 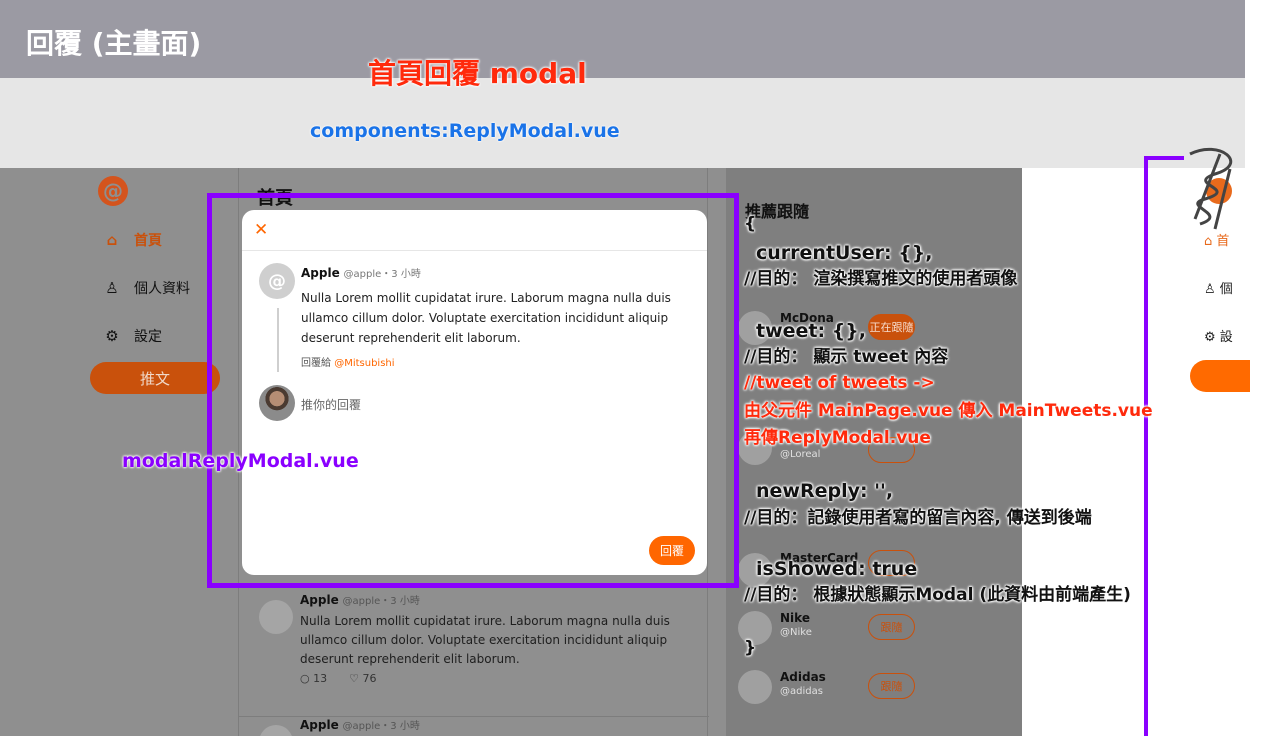 I want to click on annotation-new-reply: newReply: '',, so click(x=825, y=491).